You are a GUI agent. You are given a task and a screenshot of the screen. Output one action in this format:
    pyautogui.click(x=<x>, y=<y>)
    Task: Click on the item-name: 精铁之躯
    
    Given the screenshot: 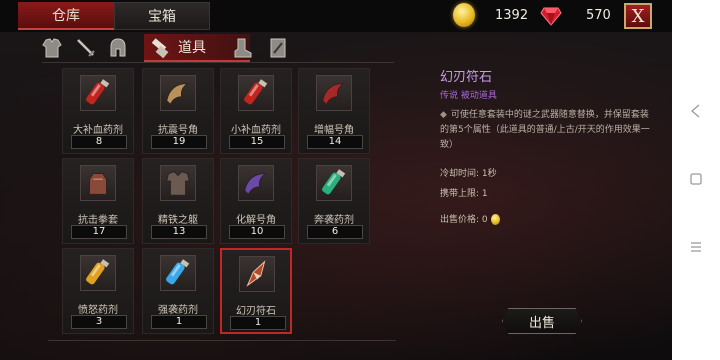 What is the action you would take?
    pyautogui.click(x=178, y=220)
    